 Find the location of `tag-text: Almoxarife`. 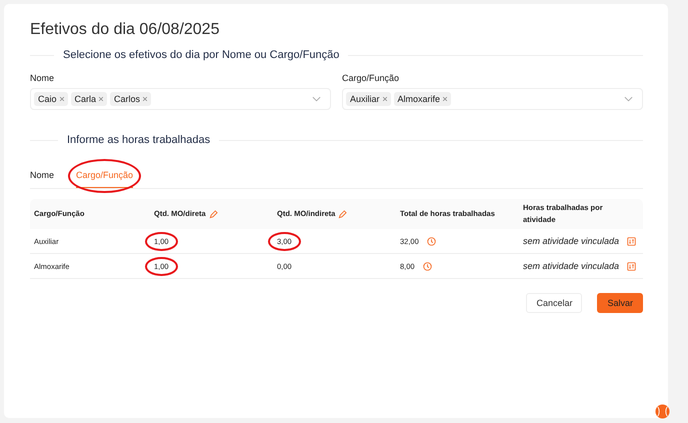

tag-text: Almoxarife is located at coordinates (419, 99).